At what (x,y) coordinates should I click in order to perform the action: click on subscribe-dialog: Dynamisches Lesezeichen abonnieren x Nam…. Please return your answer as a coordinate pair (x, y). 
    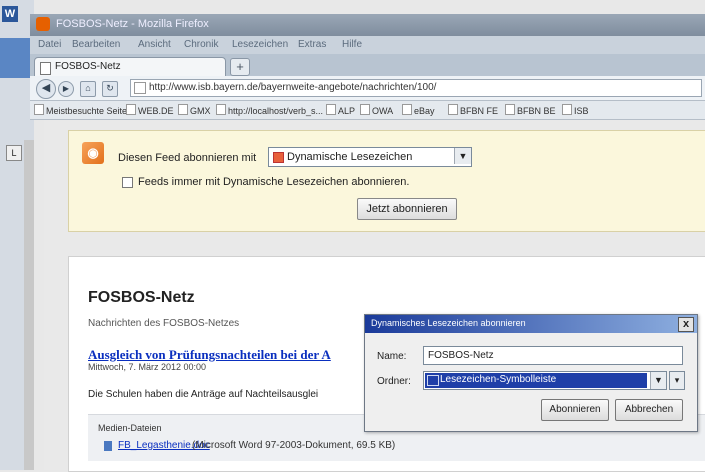
    Looking at the image, I should click on (531, 373).